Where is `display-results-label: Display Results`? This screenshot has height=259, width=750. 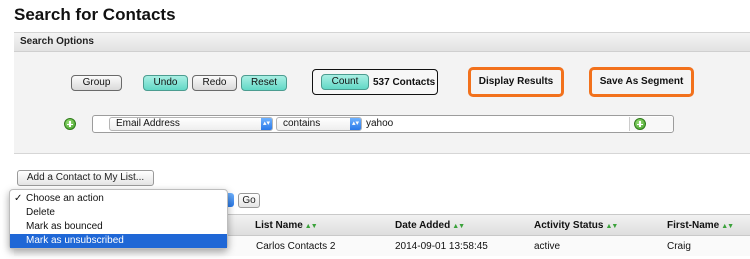 display-results-label: Display Results is located at coordinates (516, 81).